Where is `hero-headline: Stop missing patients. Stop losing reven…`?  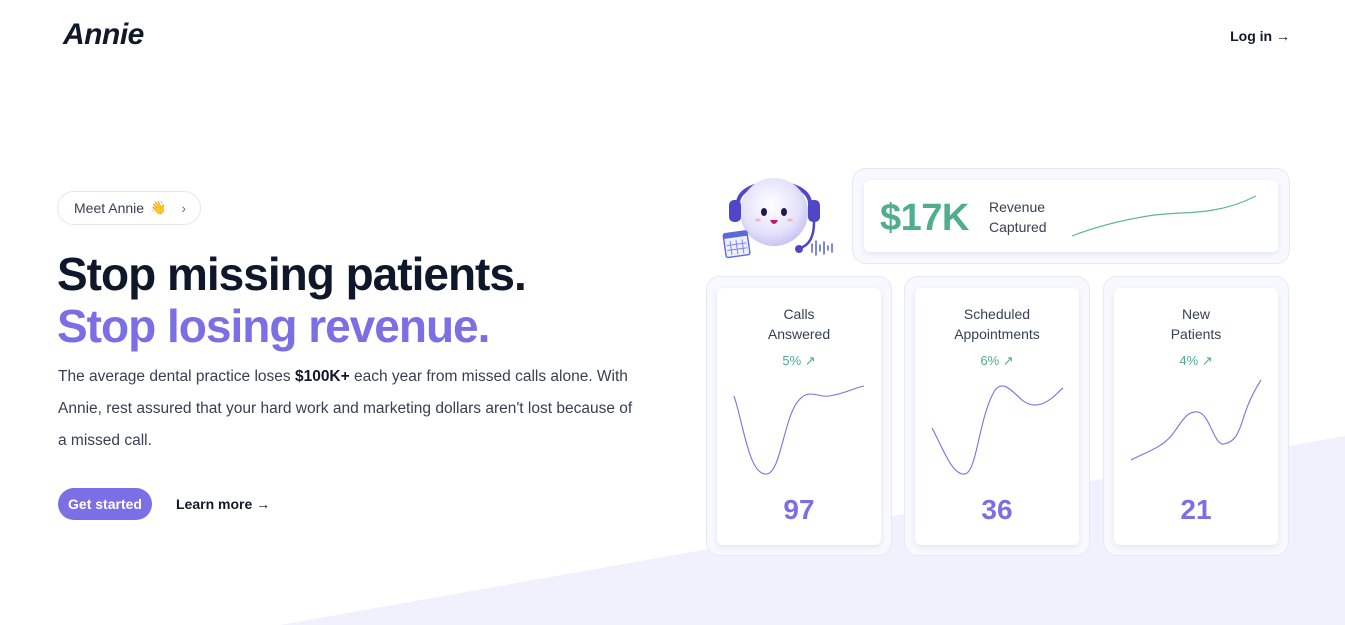
hero-headline: Stop missing patients. Stop losing reven… is located at coordinates (292, 300).